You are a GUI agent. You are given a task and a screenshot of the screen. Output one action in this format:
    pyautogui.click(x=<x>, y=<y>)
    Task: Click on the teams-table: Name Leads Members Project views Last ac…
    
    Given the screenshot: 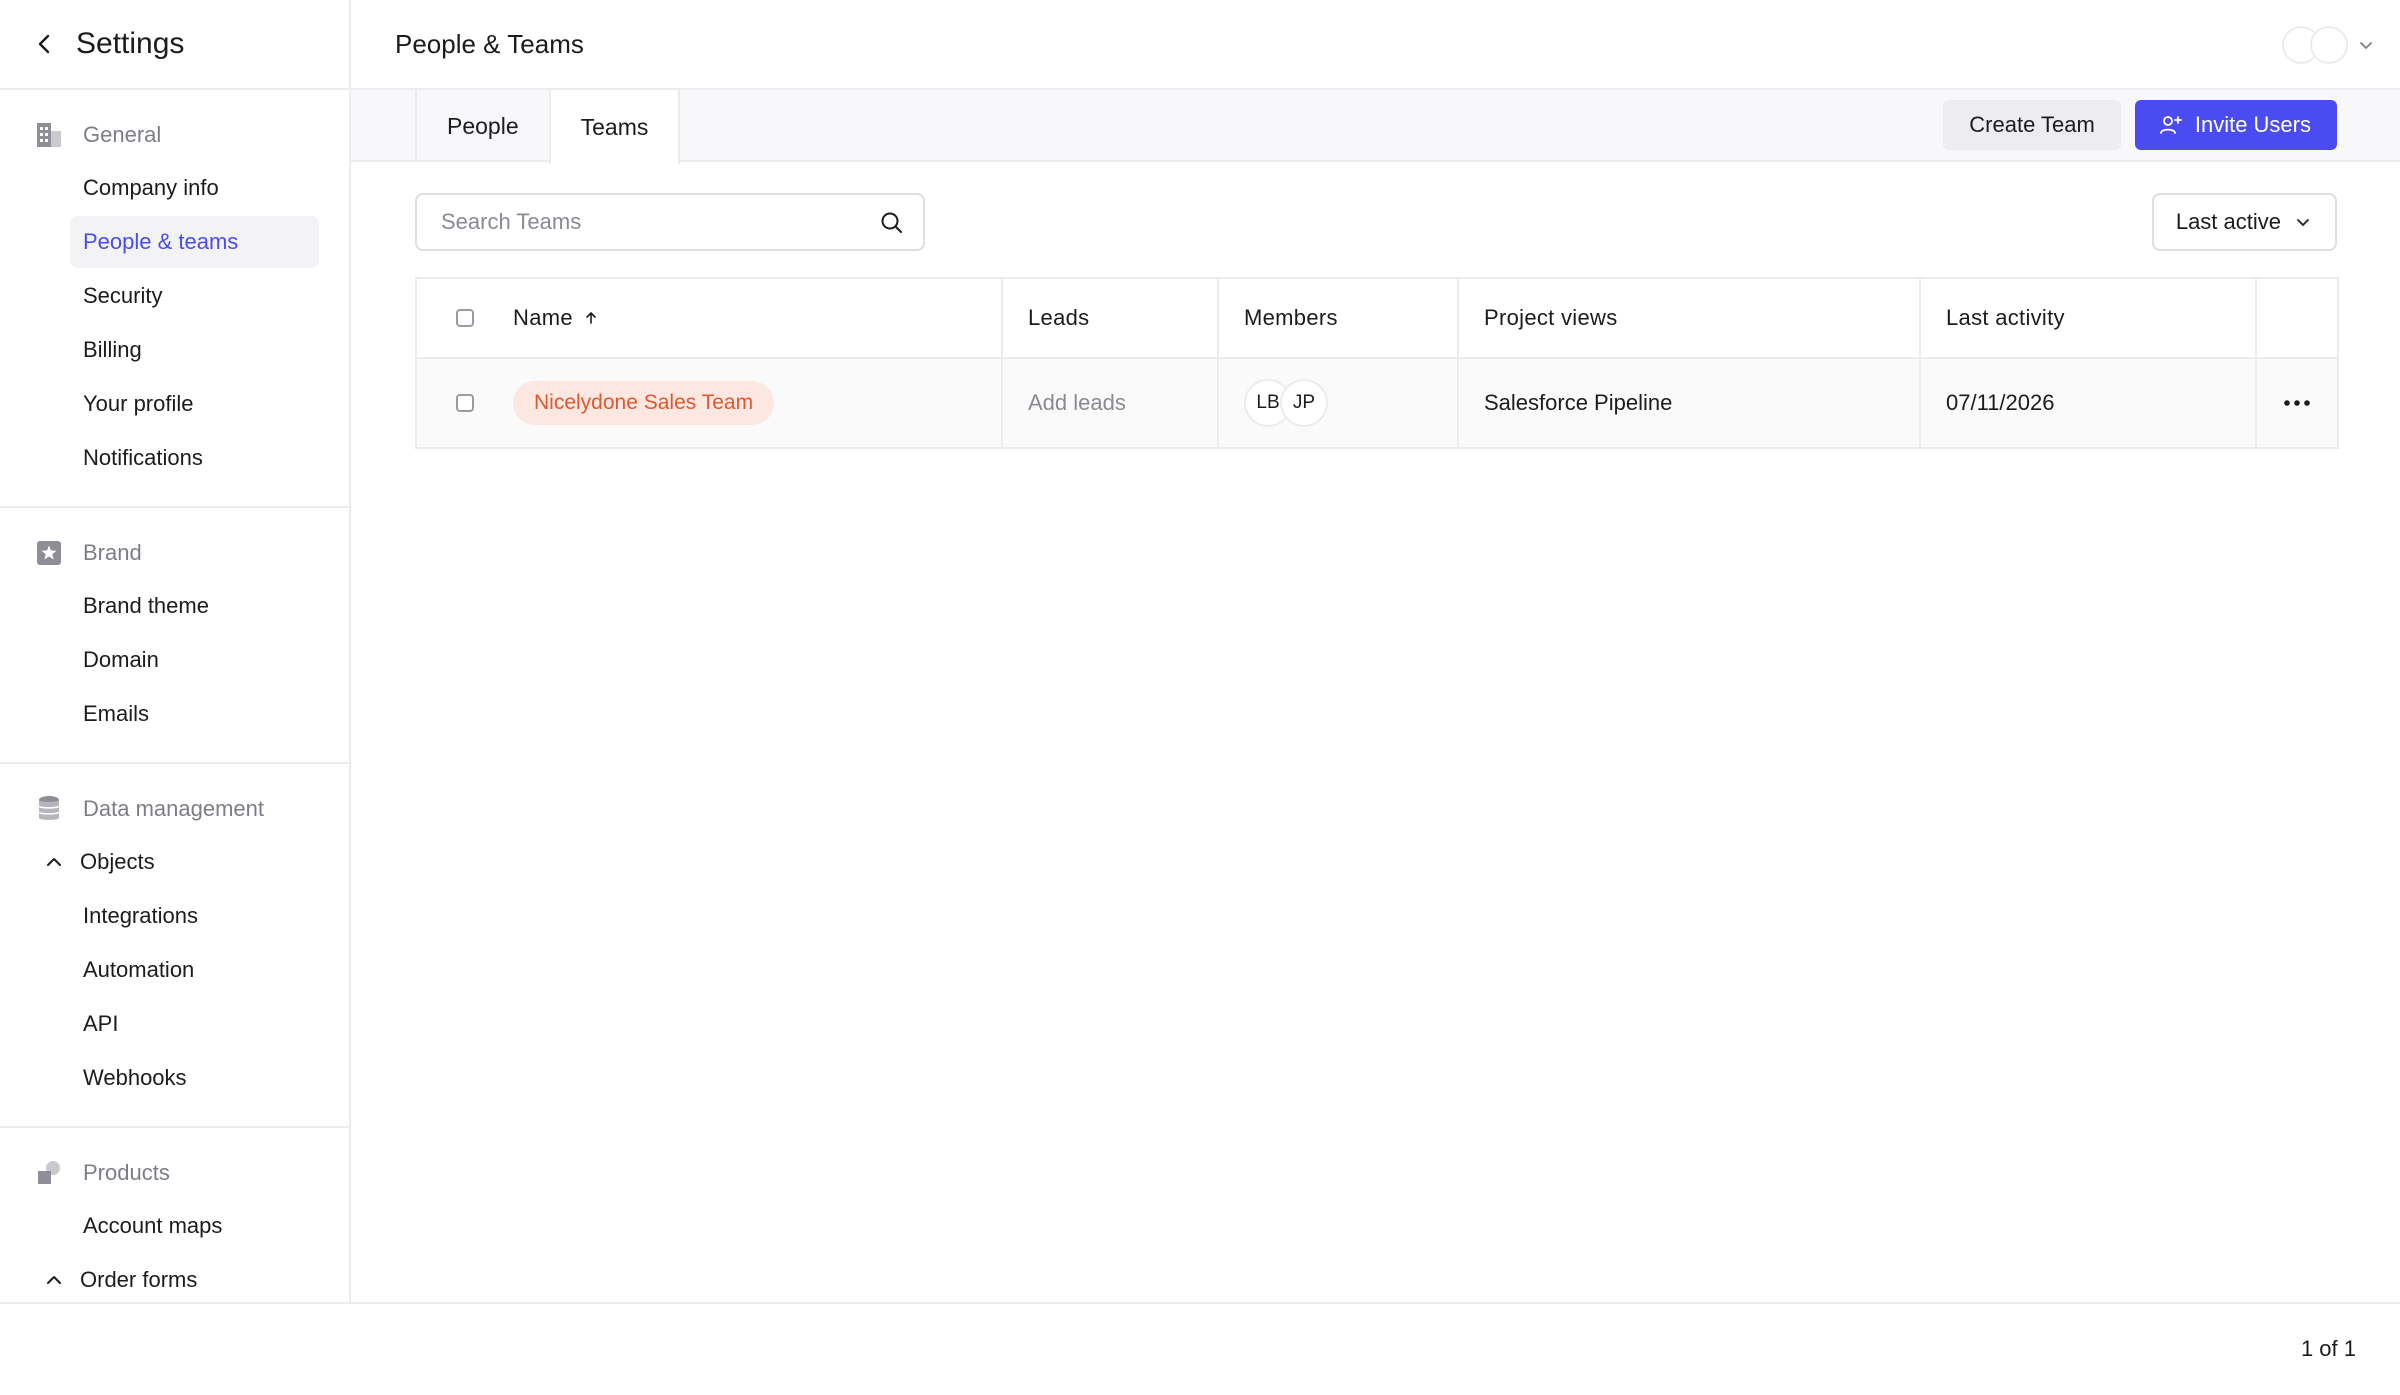 What is the action you would take?
    pyautogui.click(x=1377, y=363)
    